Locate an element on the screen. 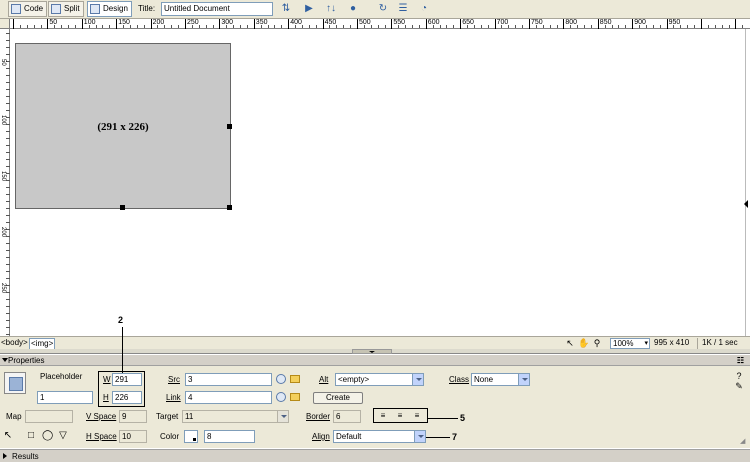 Image resolution: width=750 pixels, height=462 pixels. width-field: 291 is located at coordinates (127, 379).